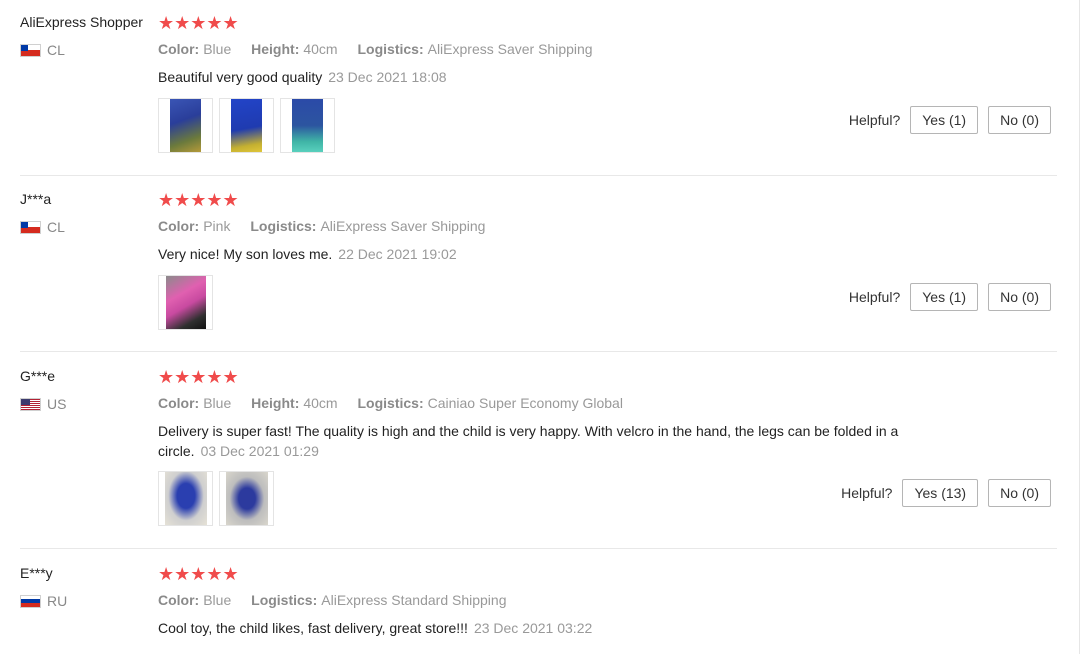 This screenshot has width=1082, height=654. I want to click on russia-flag-icon, so click(30, 601).